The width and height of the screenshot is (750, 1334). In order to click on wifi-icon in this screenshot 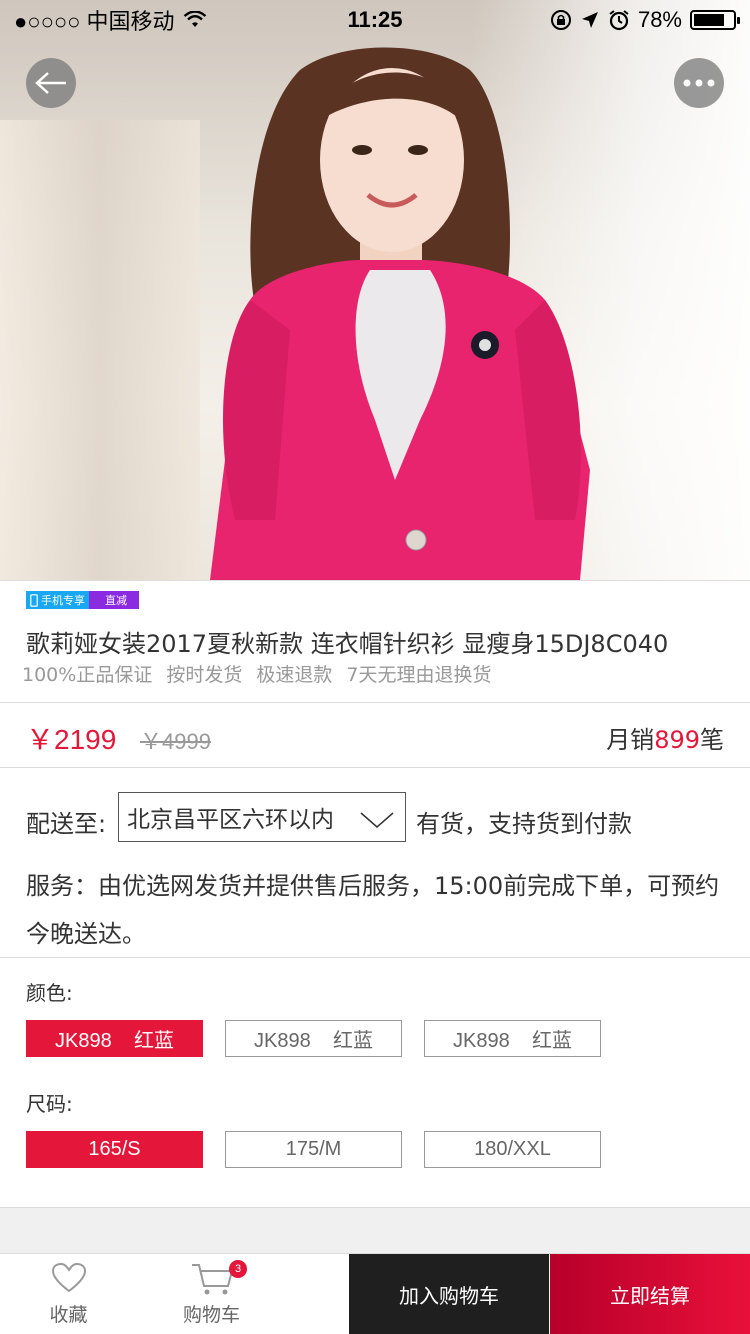, I will do `click(194, 19)`.